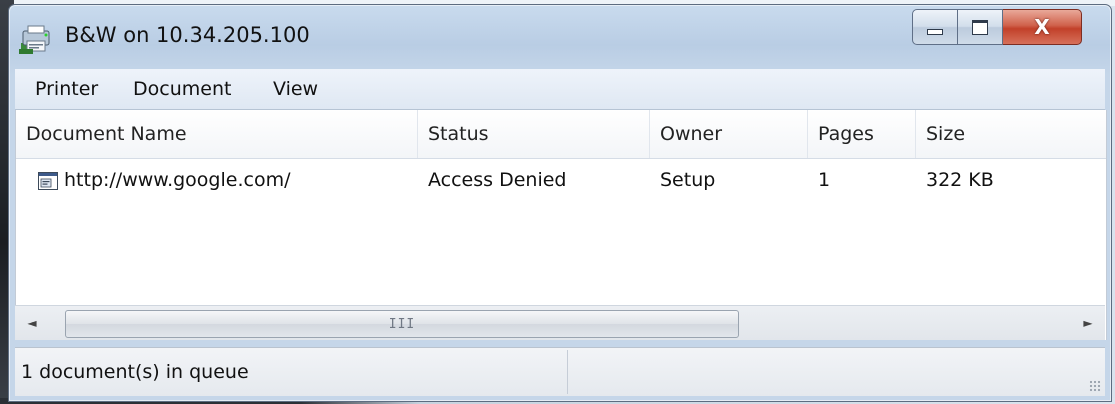  What do you see at coordinates (135, 372) in the screenshot?
I see `queue-status-text: 1 document(s) in queue` at bounding box center [135, 372].